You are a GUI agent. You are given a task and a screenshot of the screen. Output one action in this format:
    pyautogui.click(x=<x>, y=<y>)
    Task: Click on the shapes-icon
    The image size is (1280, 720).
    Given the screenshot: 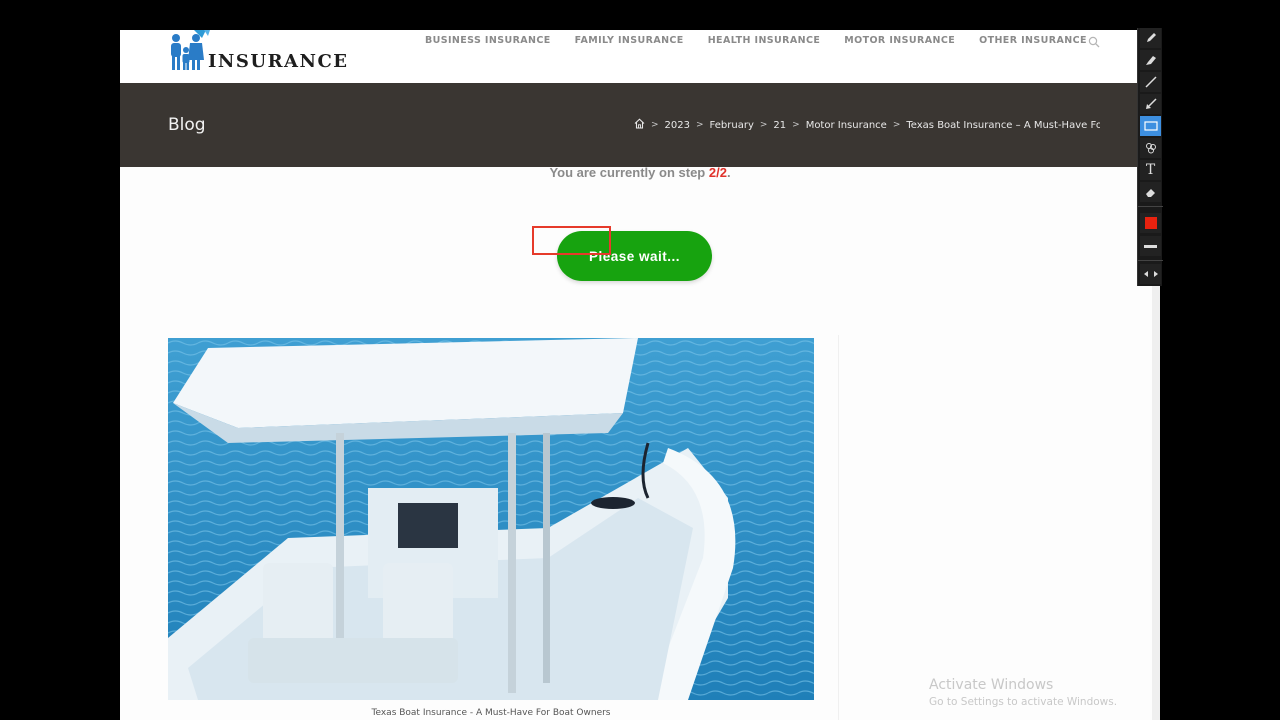 What is the action you would take?
    pyautogui.click(x=1150, y=148)
    